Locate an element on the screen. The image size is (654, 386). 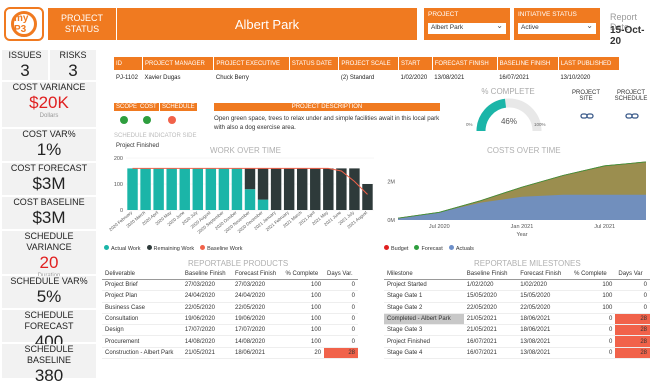
col-start: START is located at coordinates (415, 63).